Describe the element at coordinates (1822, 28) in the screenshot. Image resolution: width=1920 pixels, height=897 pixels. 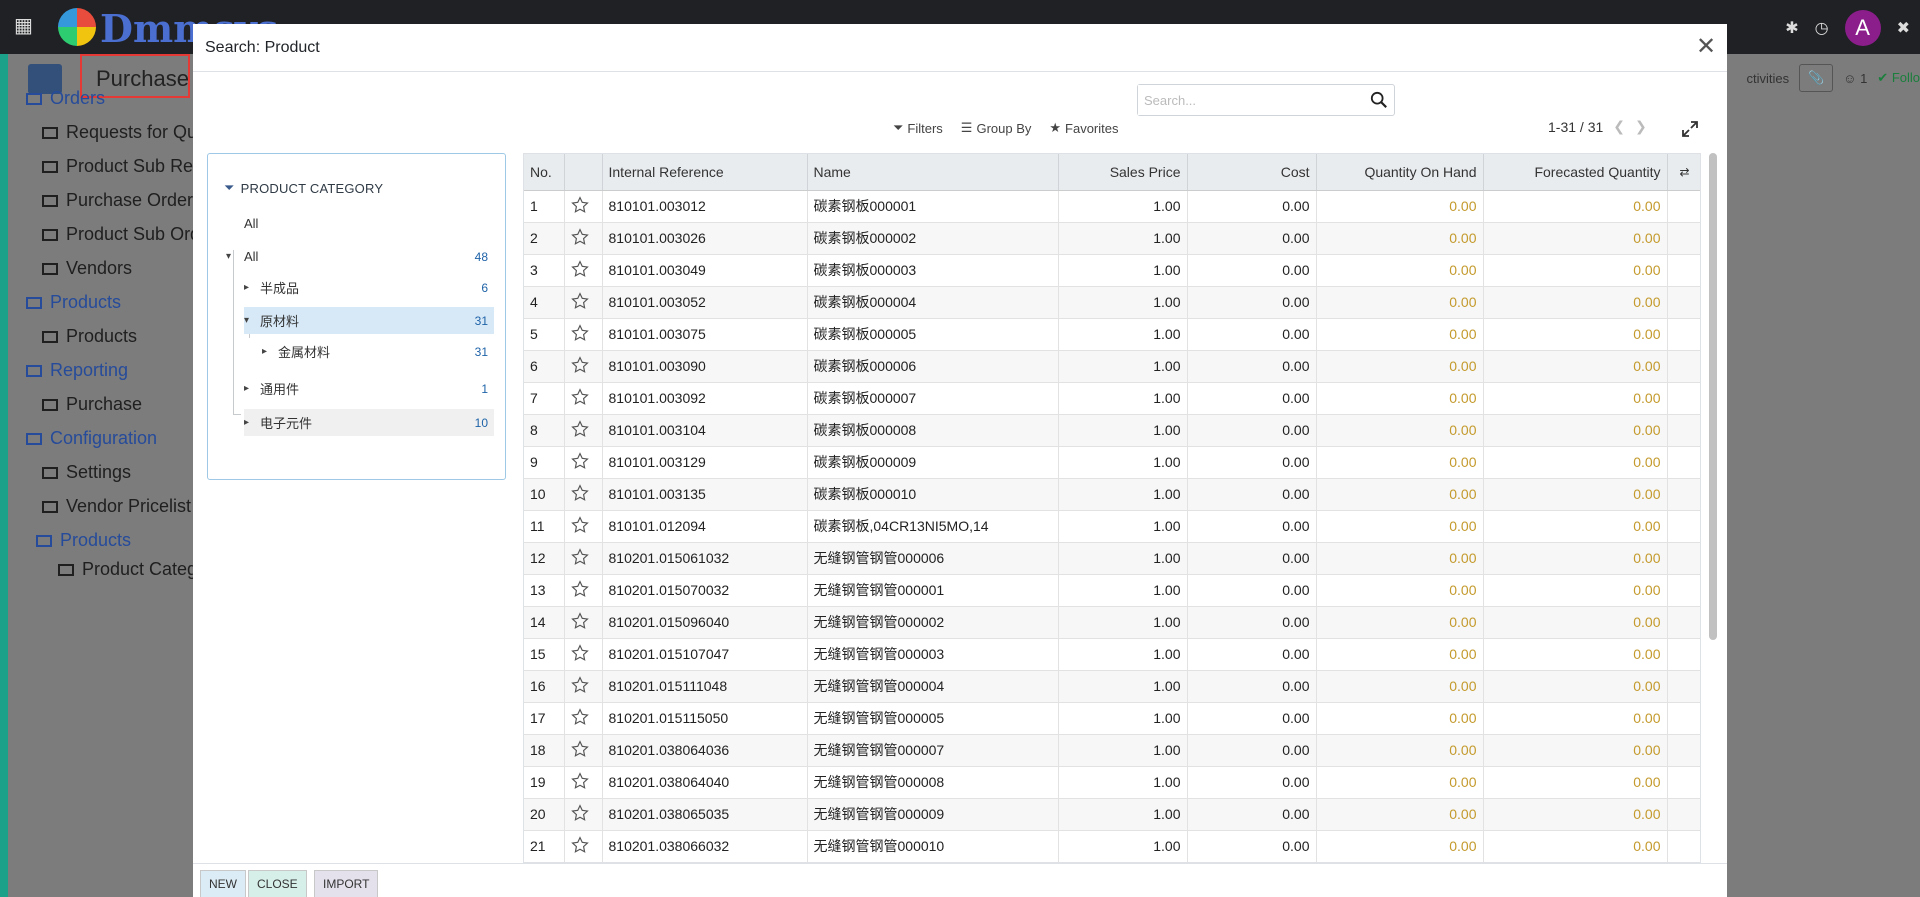
I see `clock-icon: ◷` at that location.